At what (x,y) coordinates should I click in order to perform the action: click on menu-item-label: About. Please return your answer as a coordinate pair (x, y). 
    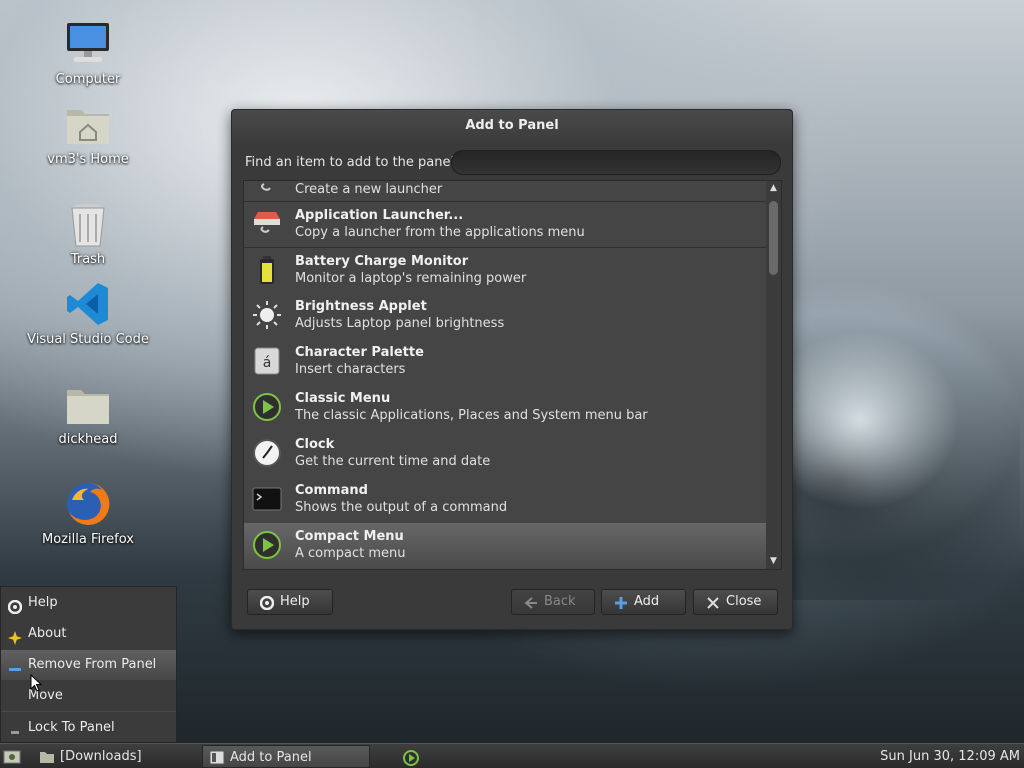
    Looking at the image, I should click on (47, 633).